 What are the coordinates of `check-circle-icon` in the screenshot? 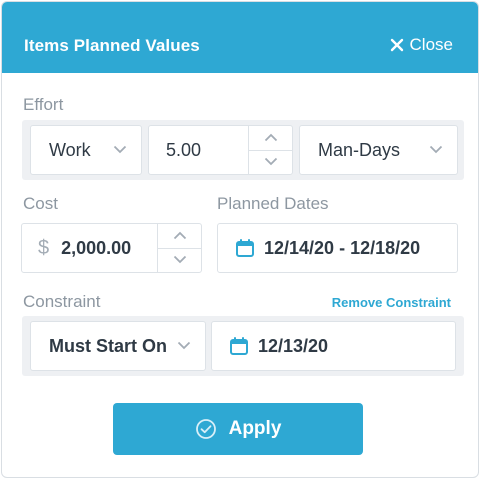 It's located at (206, 429).